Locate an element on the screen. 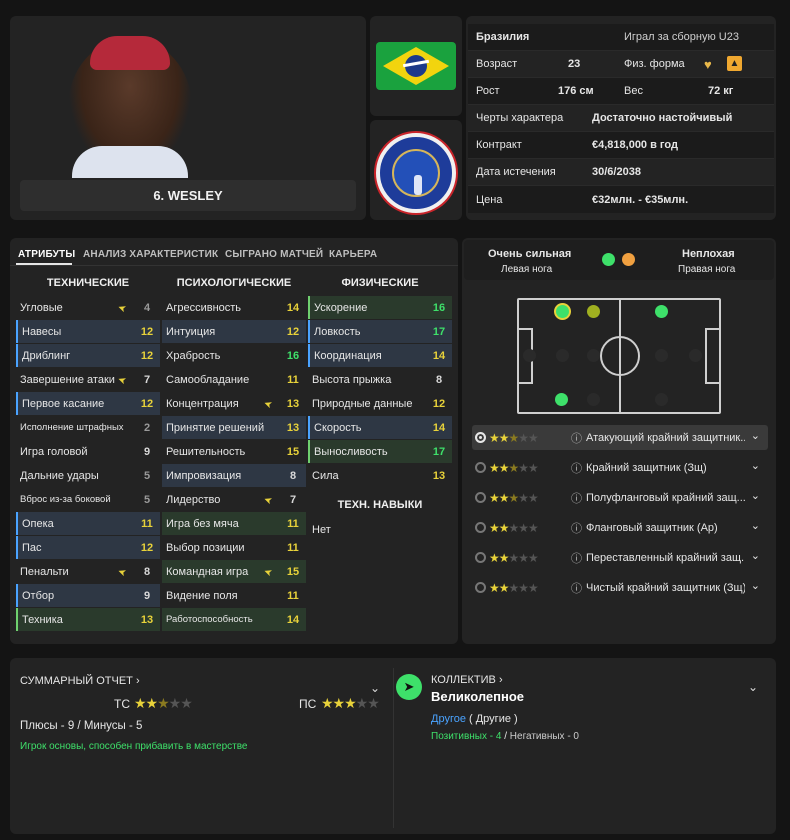  attribute-row: Выносливость 17 is located at coordinates (380, 451).